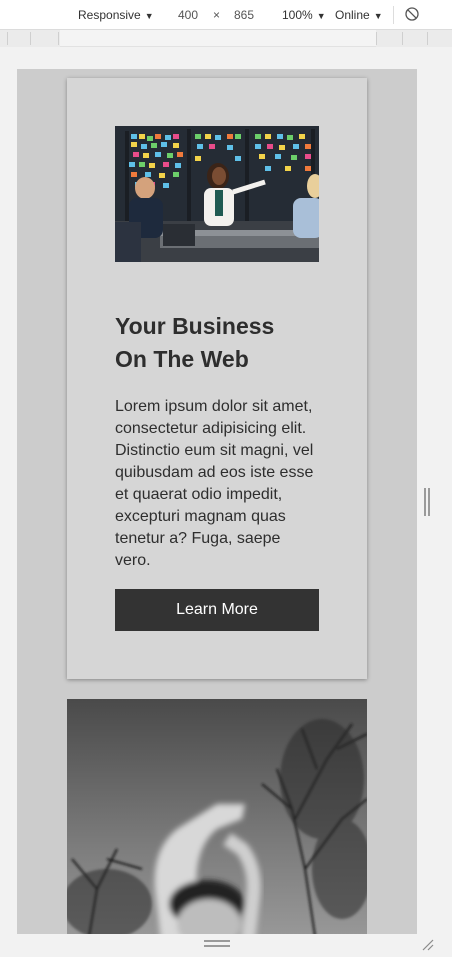 This screenshot has height=957, width=452. I want to click on card-title-line2: On The Web, so click(182, 359).